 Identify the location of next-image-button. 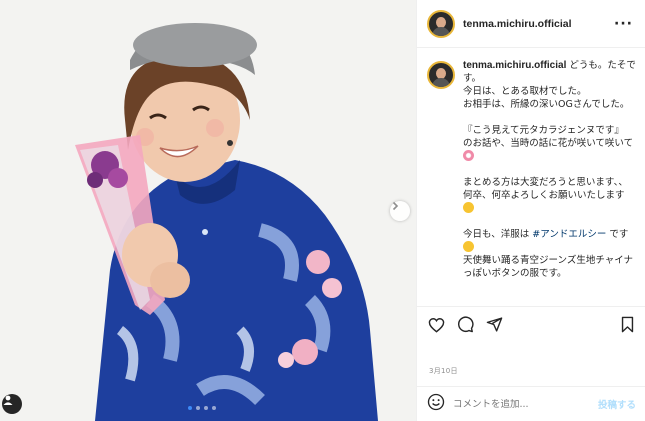
(400, 211).